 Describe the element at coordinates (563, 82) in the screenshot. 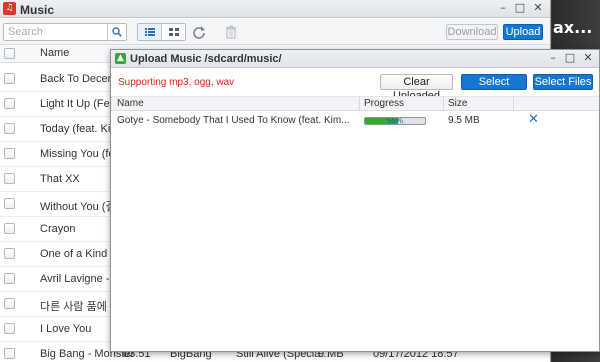

I see `select-files-button: Select Files` at that location.